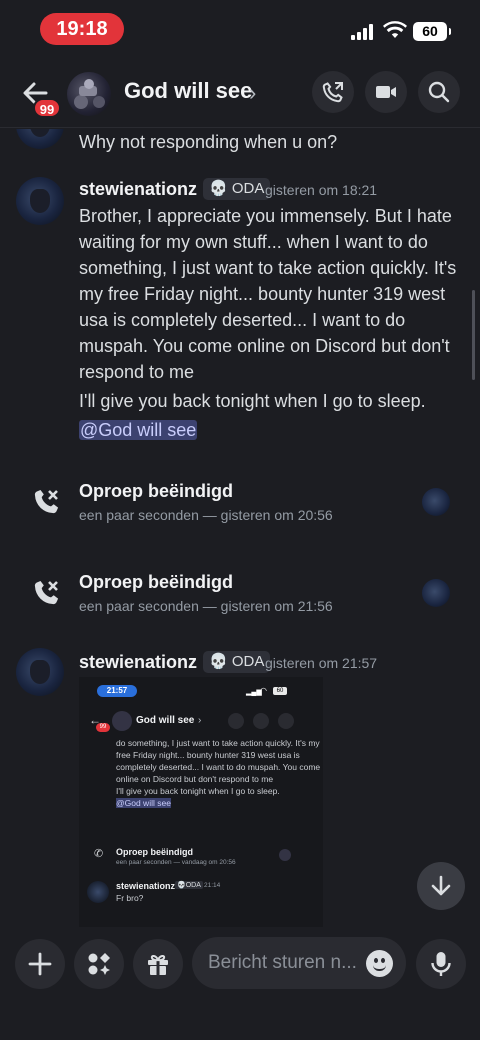  Describe the element at coordinates (263, 690) in the screenshot. I see `wifi-icon: ◠` at that location.